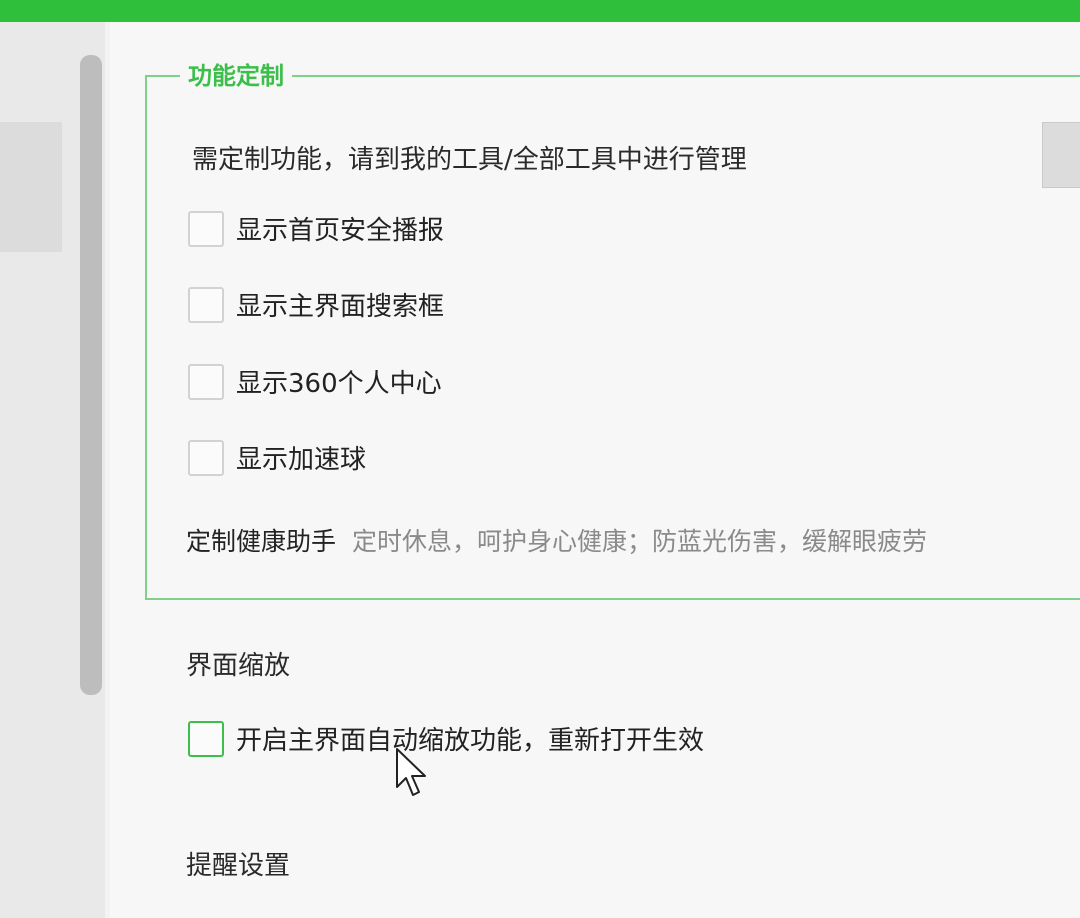 The height and width of the screenshot is (918, 1080). I want to click on option-acceleration-ball: 显示加速球, so click(277, 457).